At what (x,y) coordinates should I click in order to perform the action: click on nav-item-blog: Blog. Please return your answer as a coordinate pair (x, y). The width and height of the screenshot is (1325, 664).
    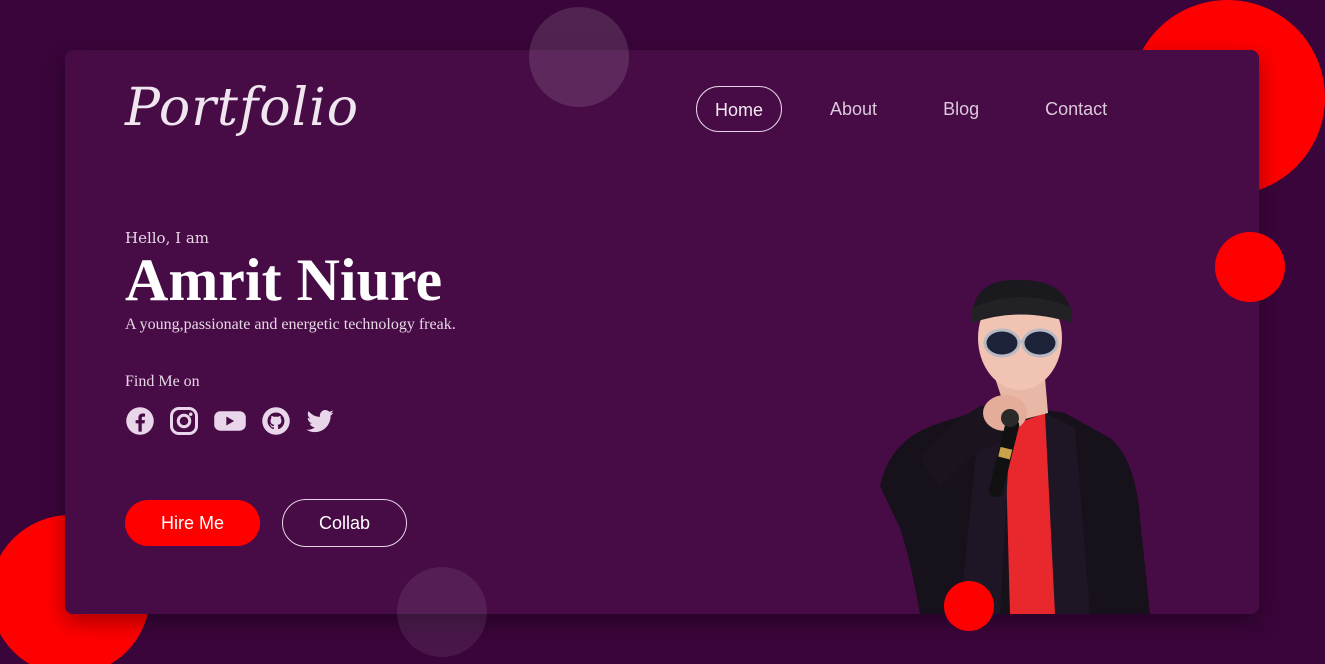
    Looking at the image, I should click on (961, 109).